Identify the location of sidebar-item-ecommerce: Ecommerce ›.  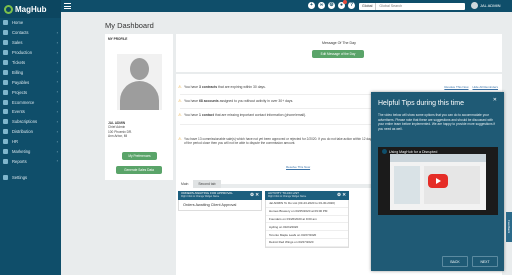
(30, 102).